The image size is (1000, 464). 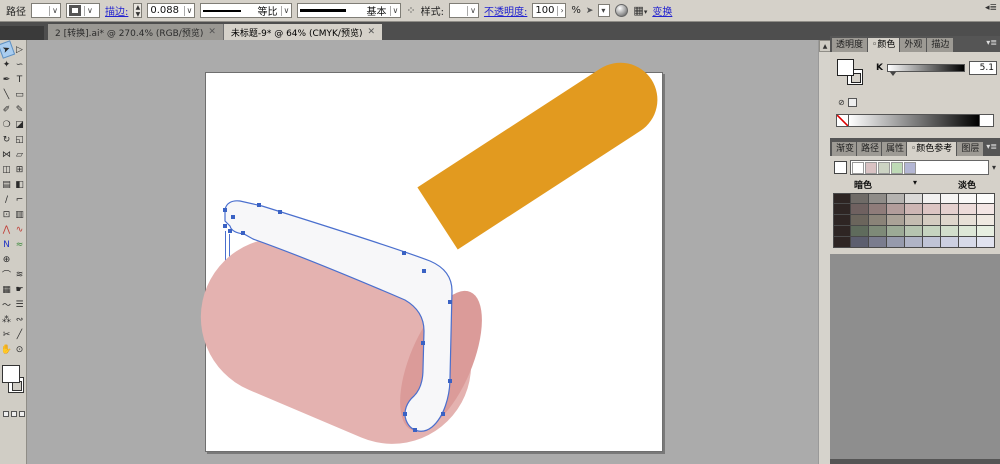 I want to click on panel2-tab-1: 路径, so click(x=869, y=149).